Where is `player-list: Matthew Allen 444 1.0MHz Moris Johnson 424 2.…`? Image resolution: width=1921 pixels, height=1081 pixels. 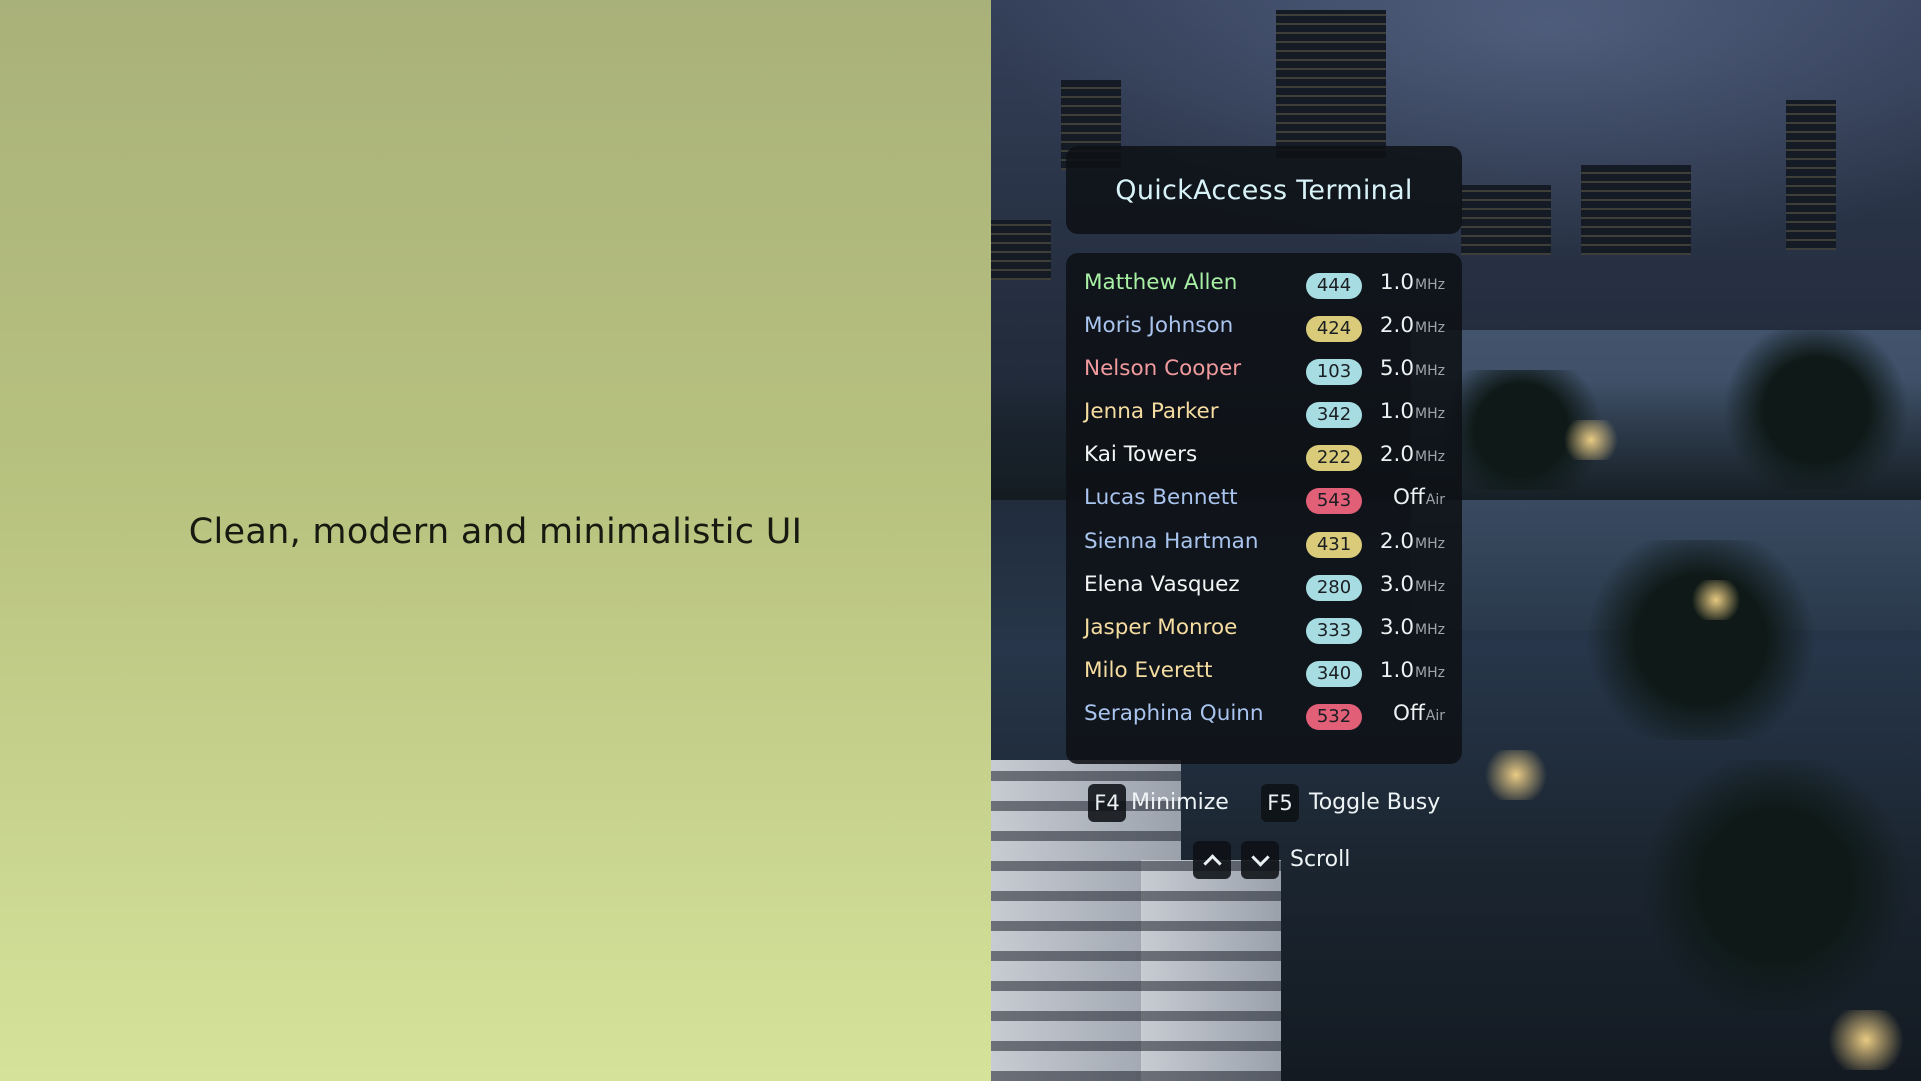 player-list: Matthew Allen 444 1.0MHz Moris Johnson 424 2.… is located at coordinates (1264, 508).